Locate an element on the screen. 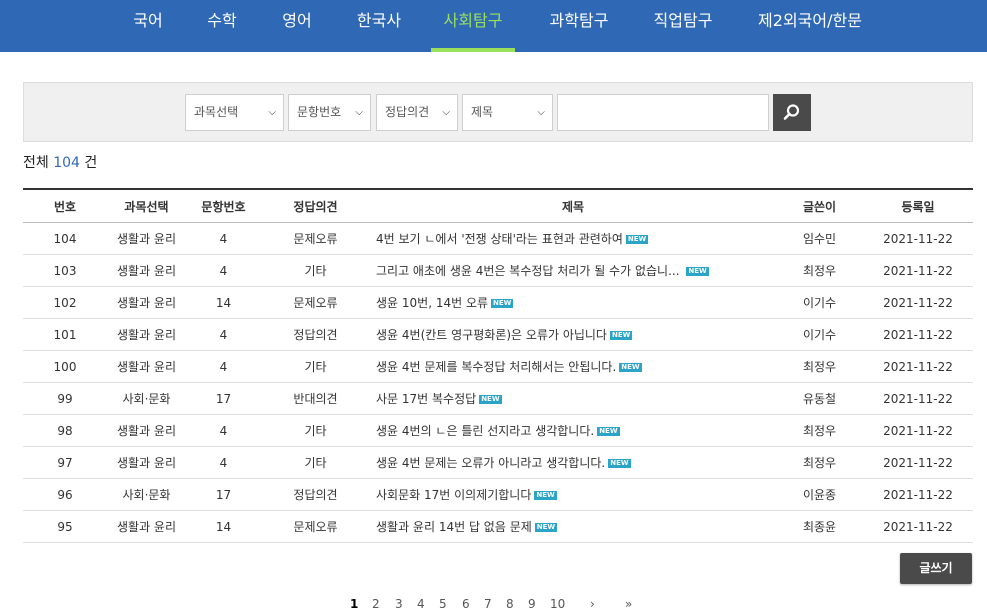 Image resolution: width=987 pixels, height=611 pixels. row-number: 100 is located at coordinates (65, 366).